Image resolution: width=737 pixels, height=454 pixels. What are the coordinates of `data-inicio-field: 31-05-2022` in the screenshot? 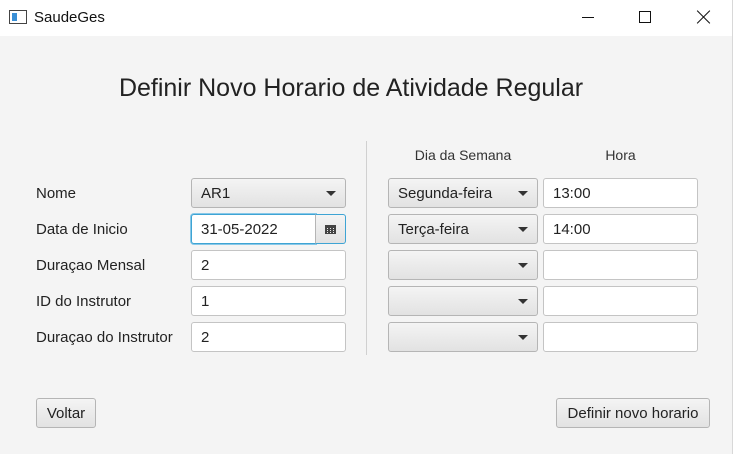 It's located at (253, 229).